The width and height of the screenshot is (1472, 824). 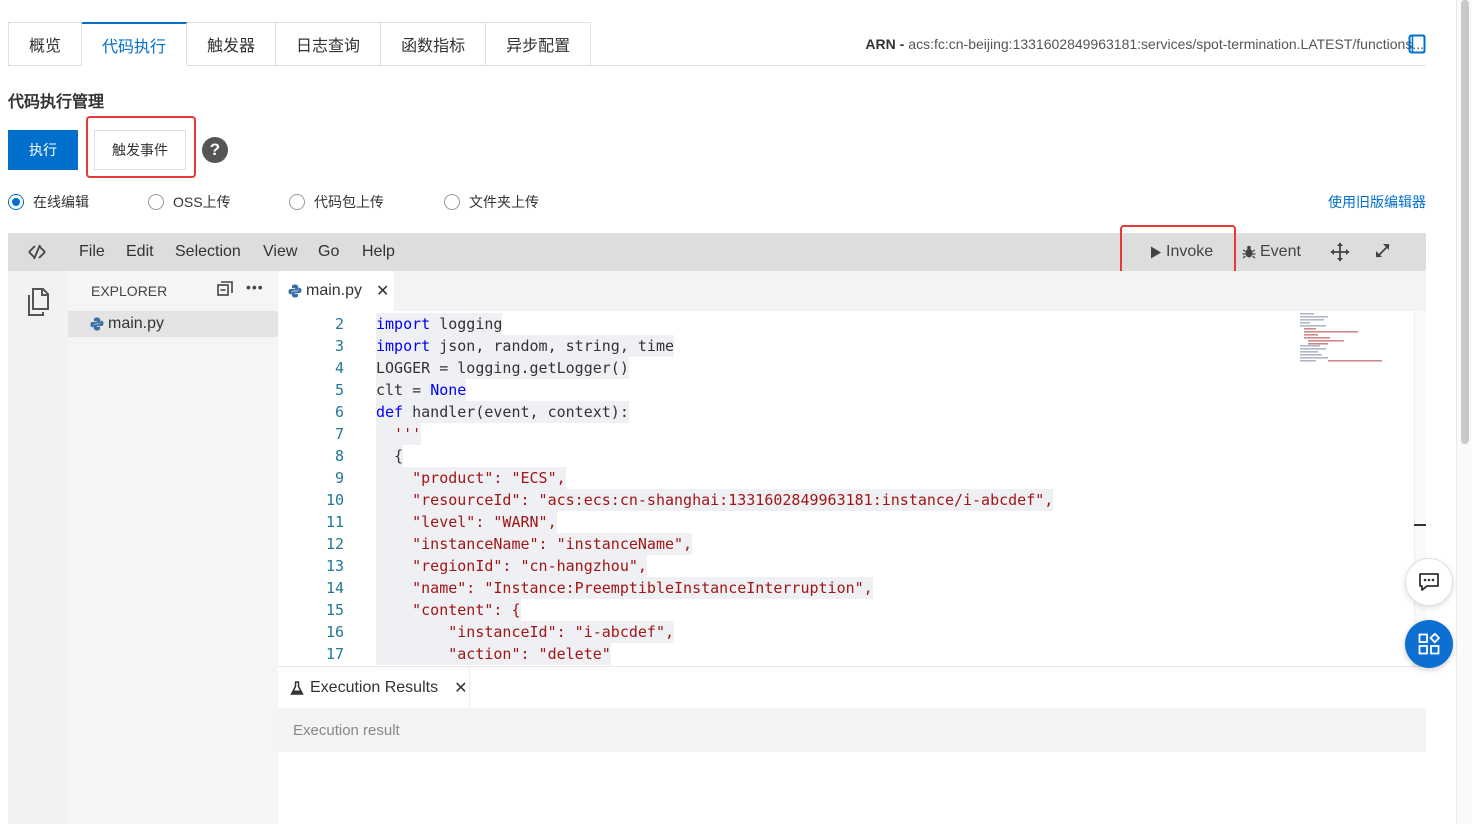 I want to click on tab-execution-results: Execution Results ✕, so click(x=374, y=688).